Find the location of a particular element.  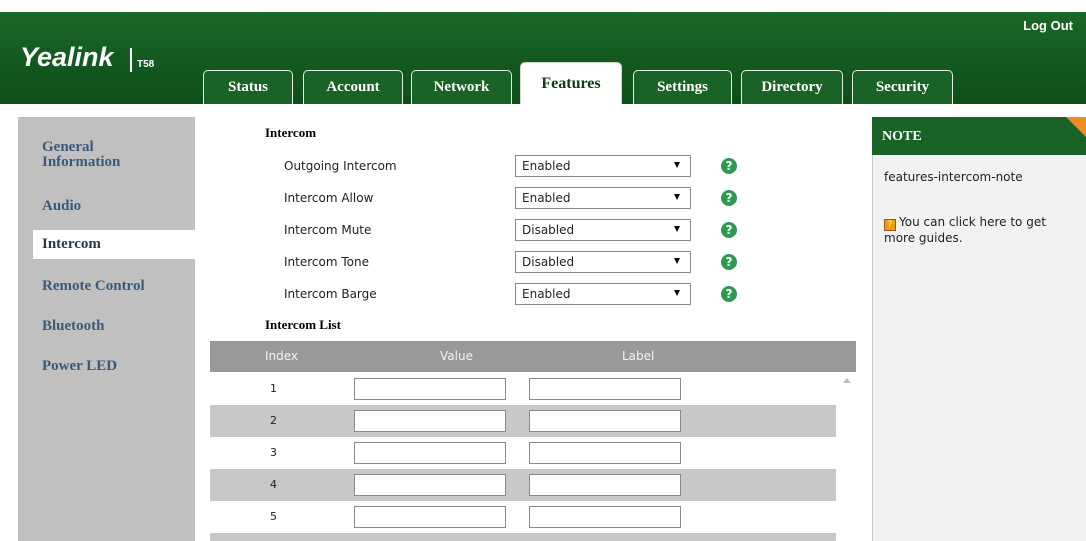

guide-link: ? You can click here to get more guides. is located at coordinates (979, 230).